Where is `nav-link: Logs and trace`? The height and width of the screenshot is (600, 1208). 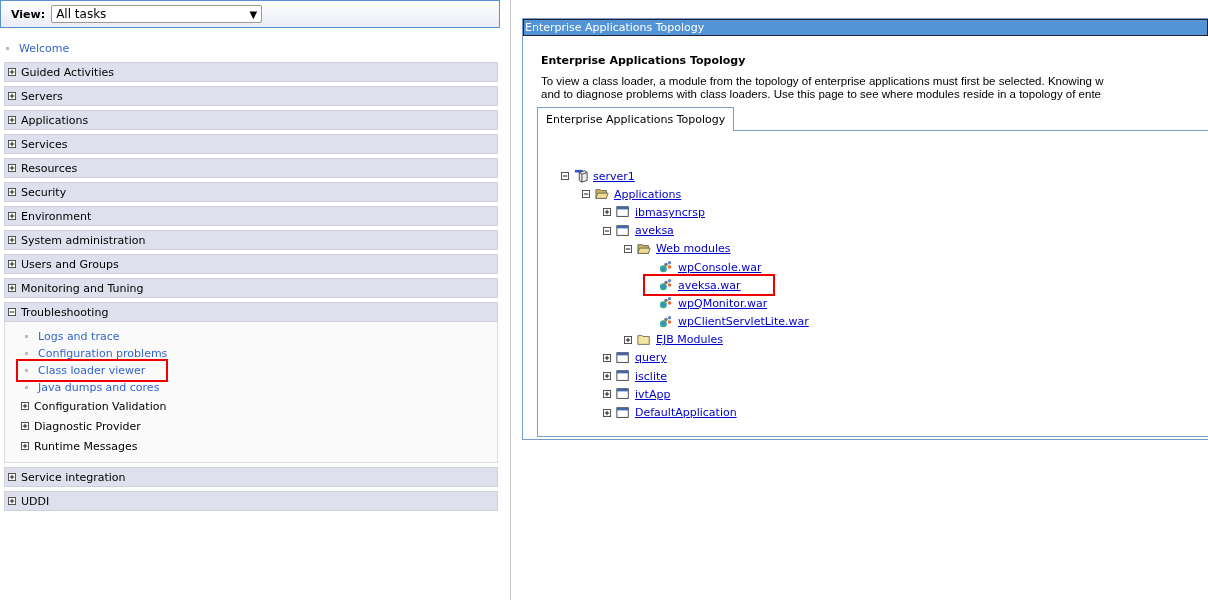 nav-link: Logs and trace is located at coordinates (79, 336).